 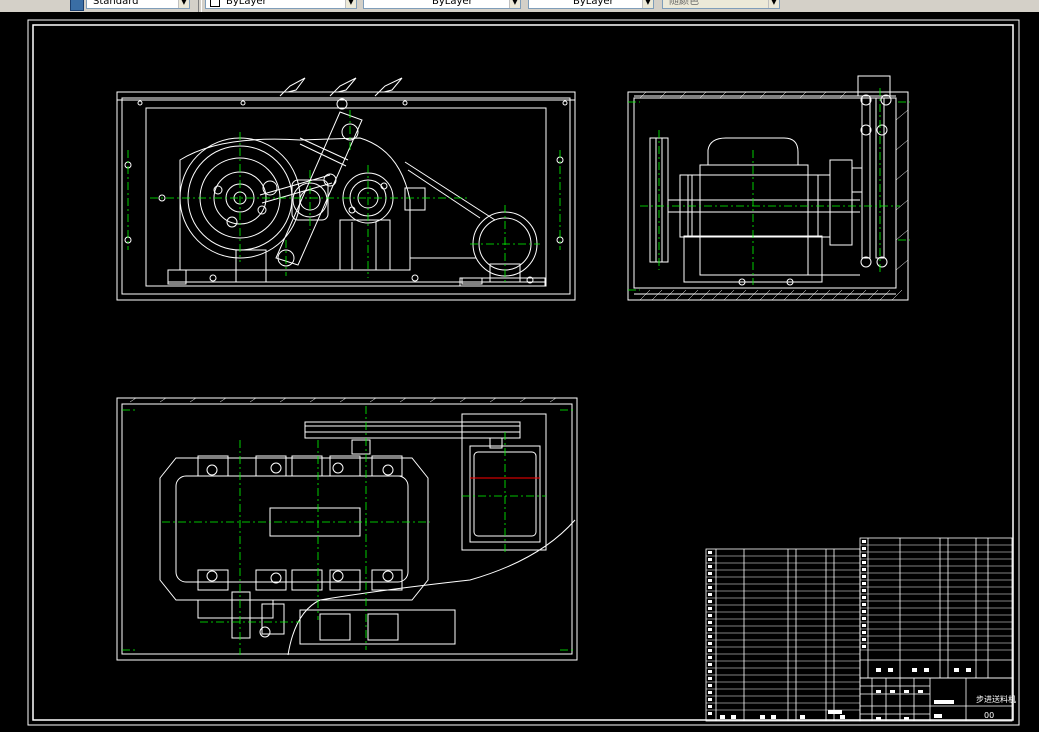 I want to click on layer-color-dropdown: ByLayer ▼, so click(x=281, y=4).